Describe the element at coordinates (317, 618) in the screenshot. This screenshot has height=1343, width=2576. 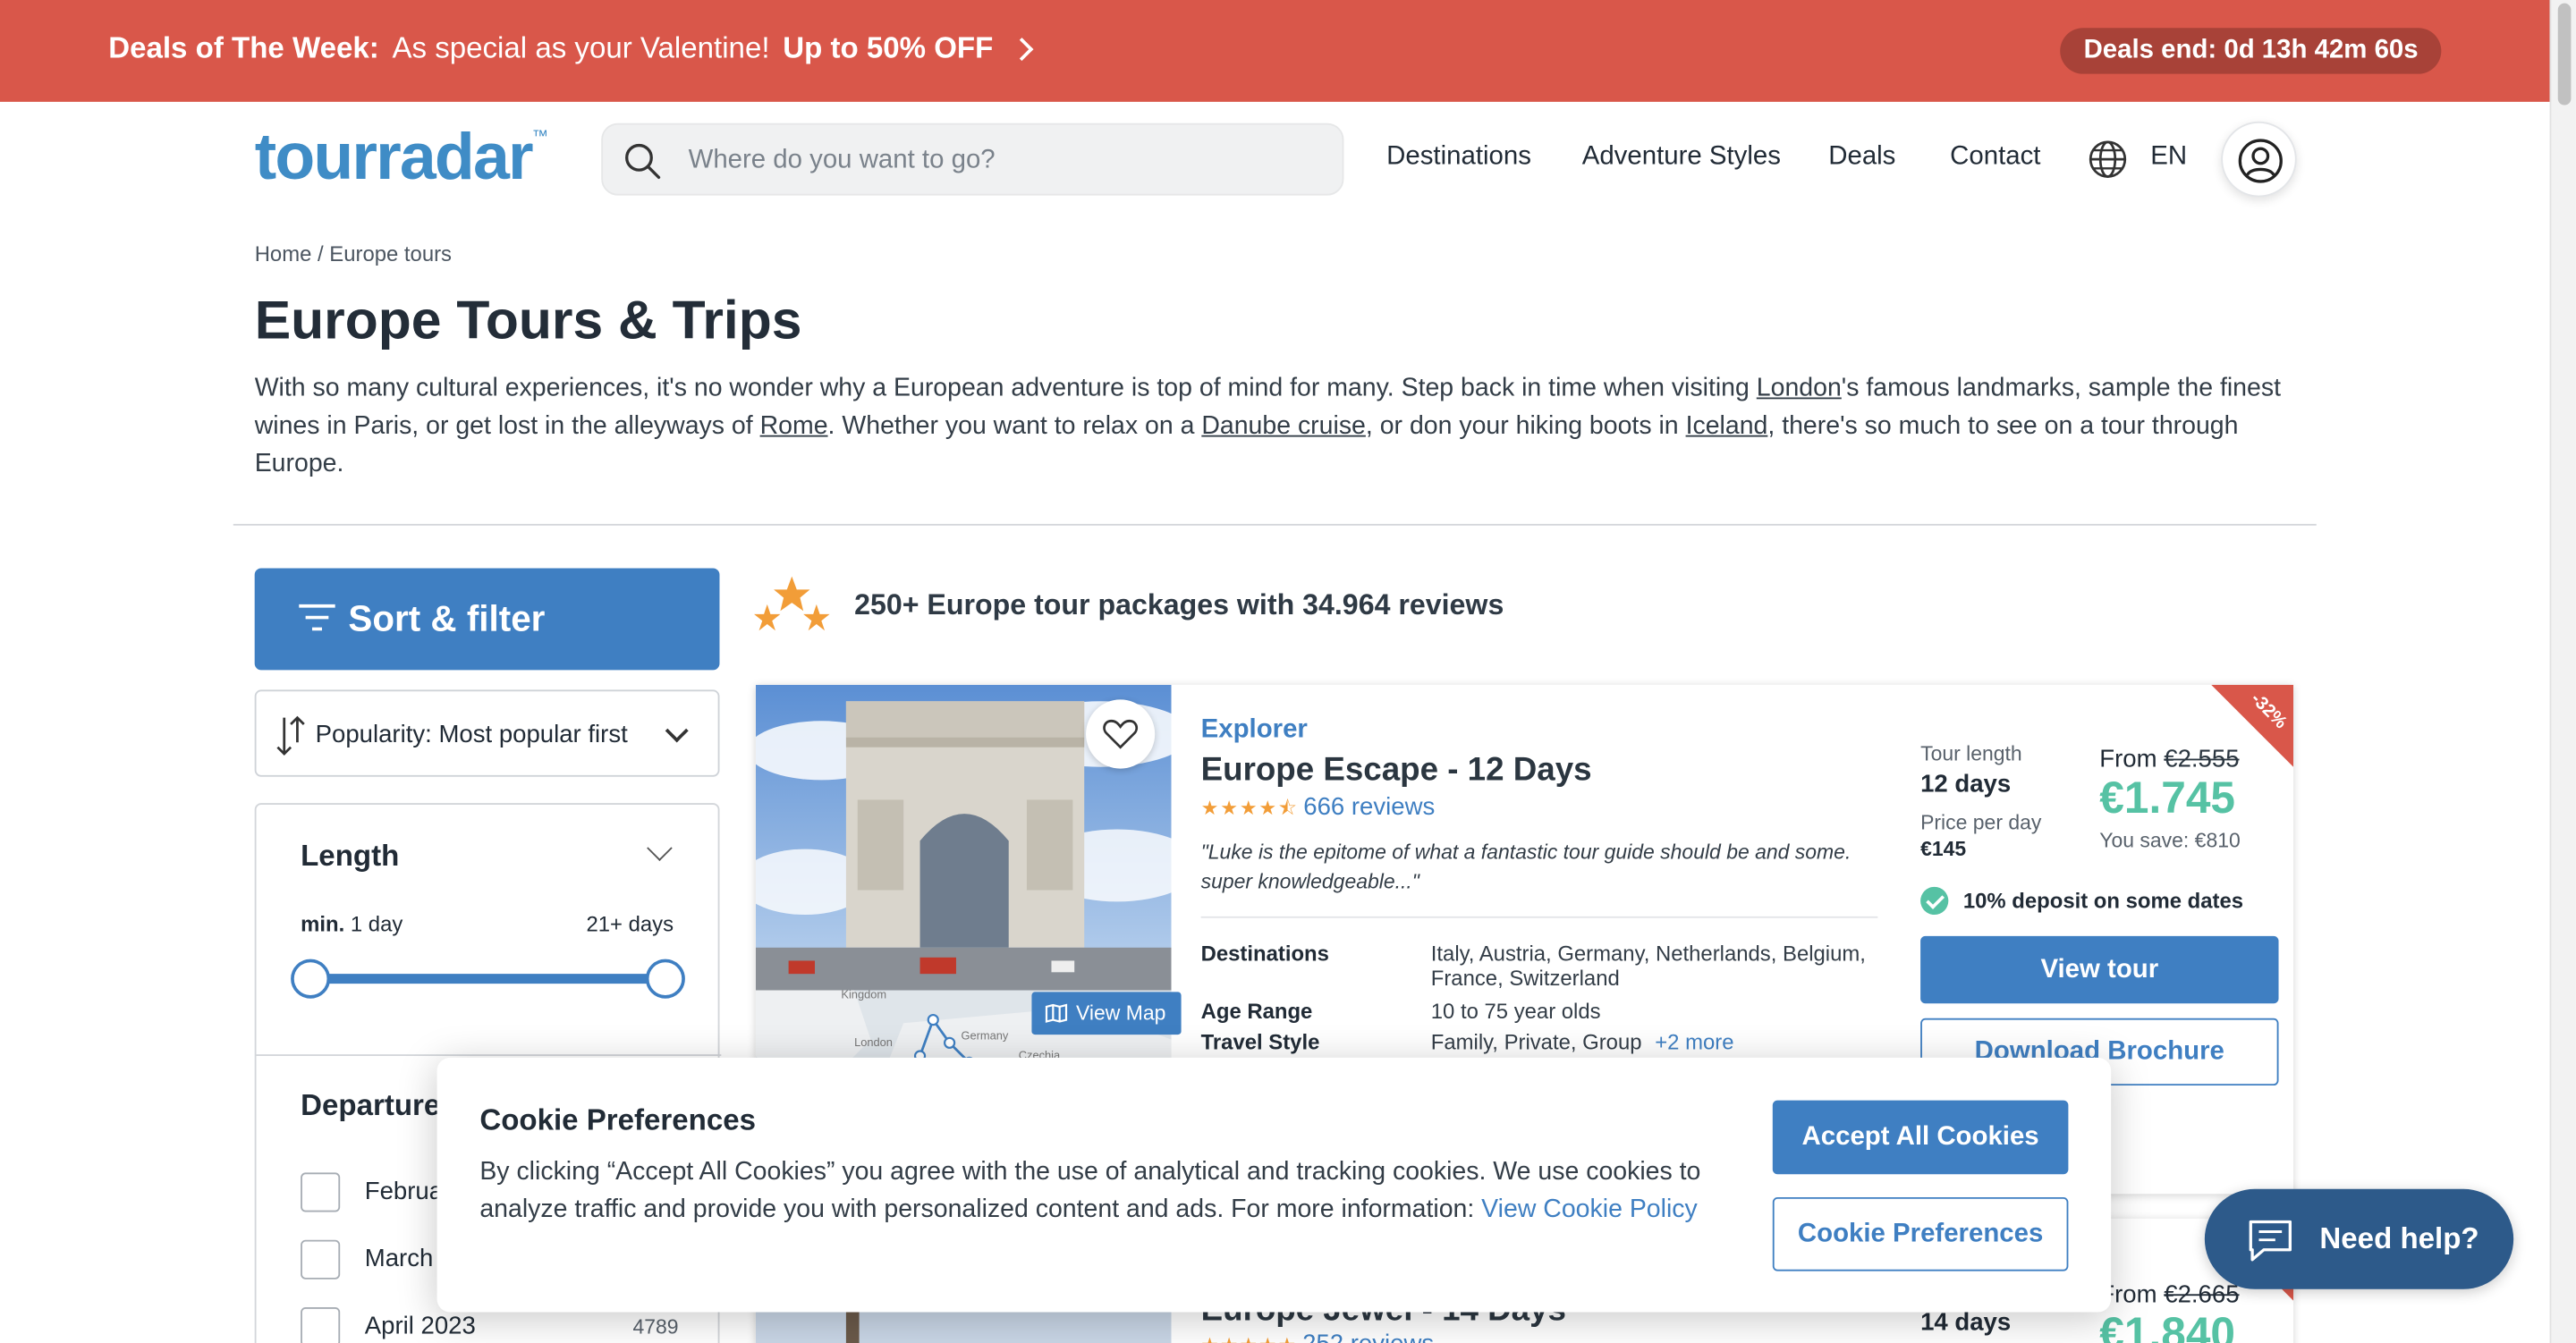
I see `filter-icon` at that location.